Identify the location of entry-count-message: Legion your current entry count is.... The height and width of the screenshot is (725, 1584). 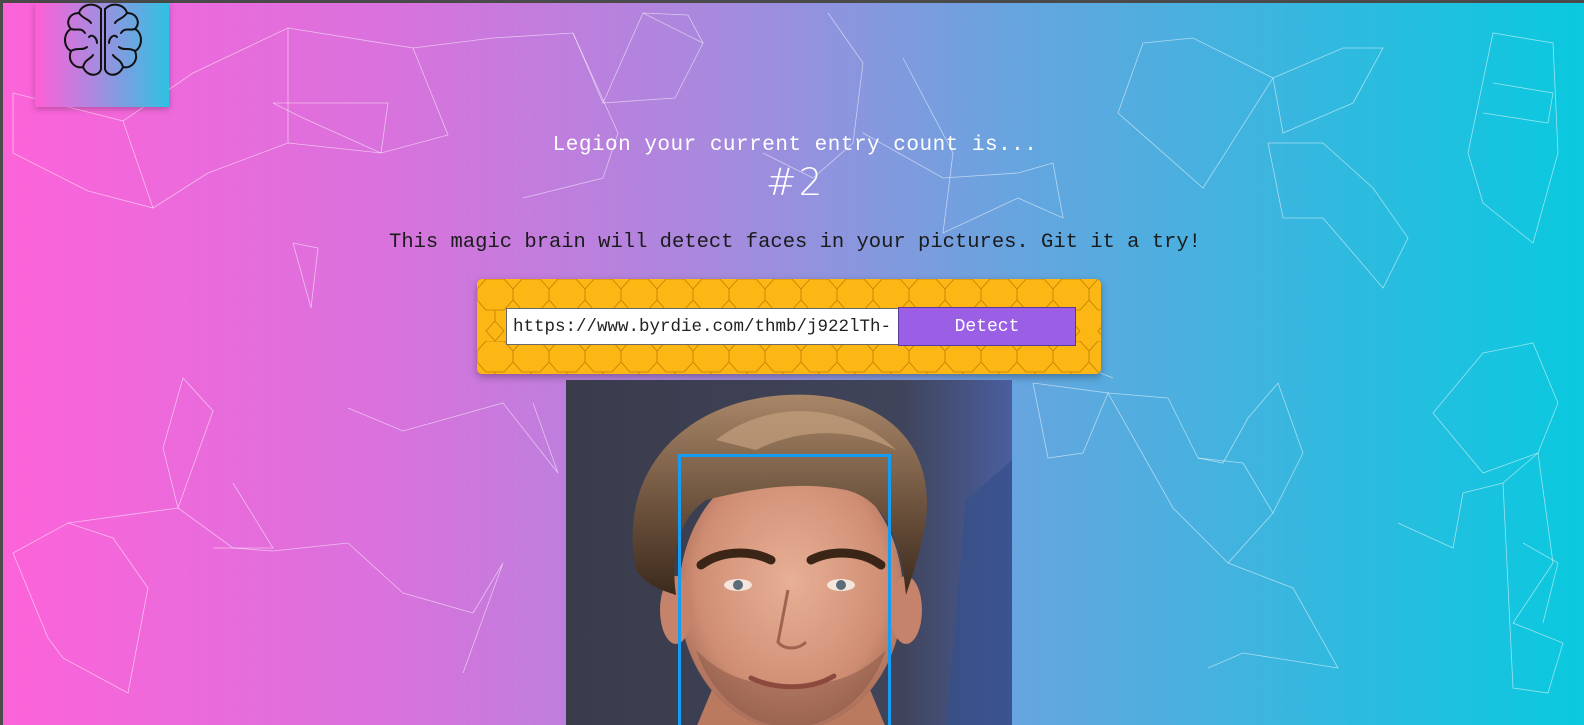
(795, 145).